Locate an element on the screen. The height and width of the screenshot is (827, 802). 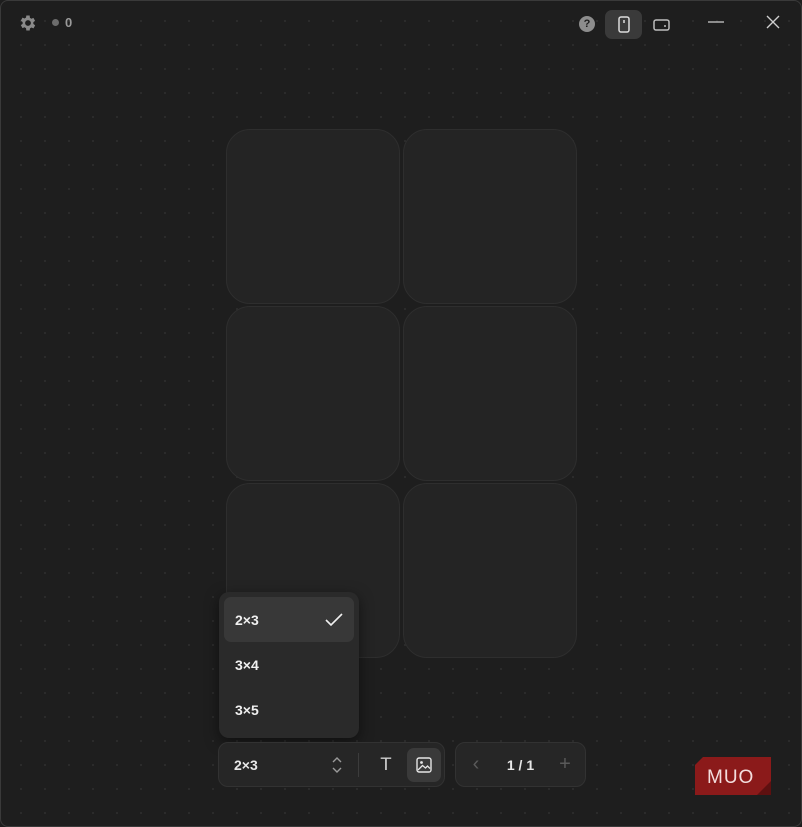
watermark-text: MUO is located at coordinates (730, 777).